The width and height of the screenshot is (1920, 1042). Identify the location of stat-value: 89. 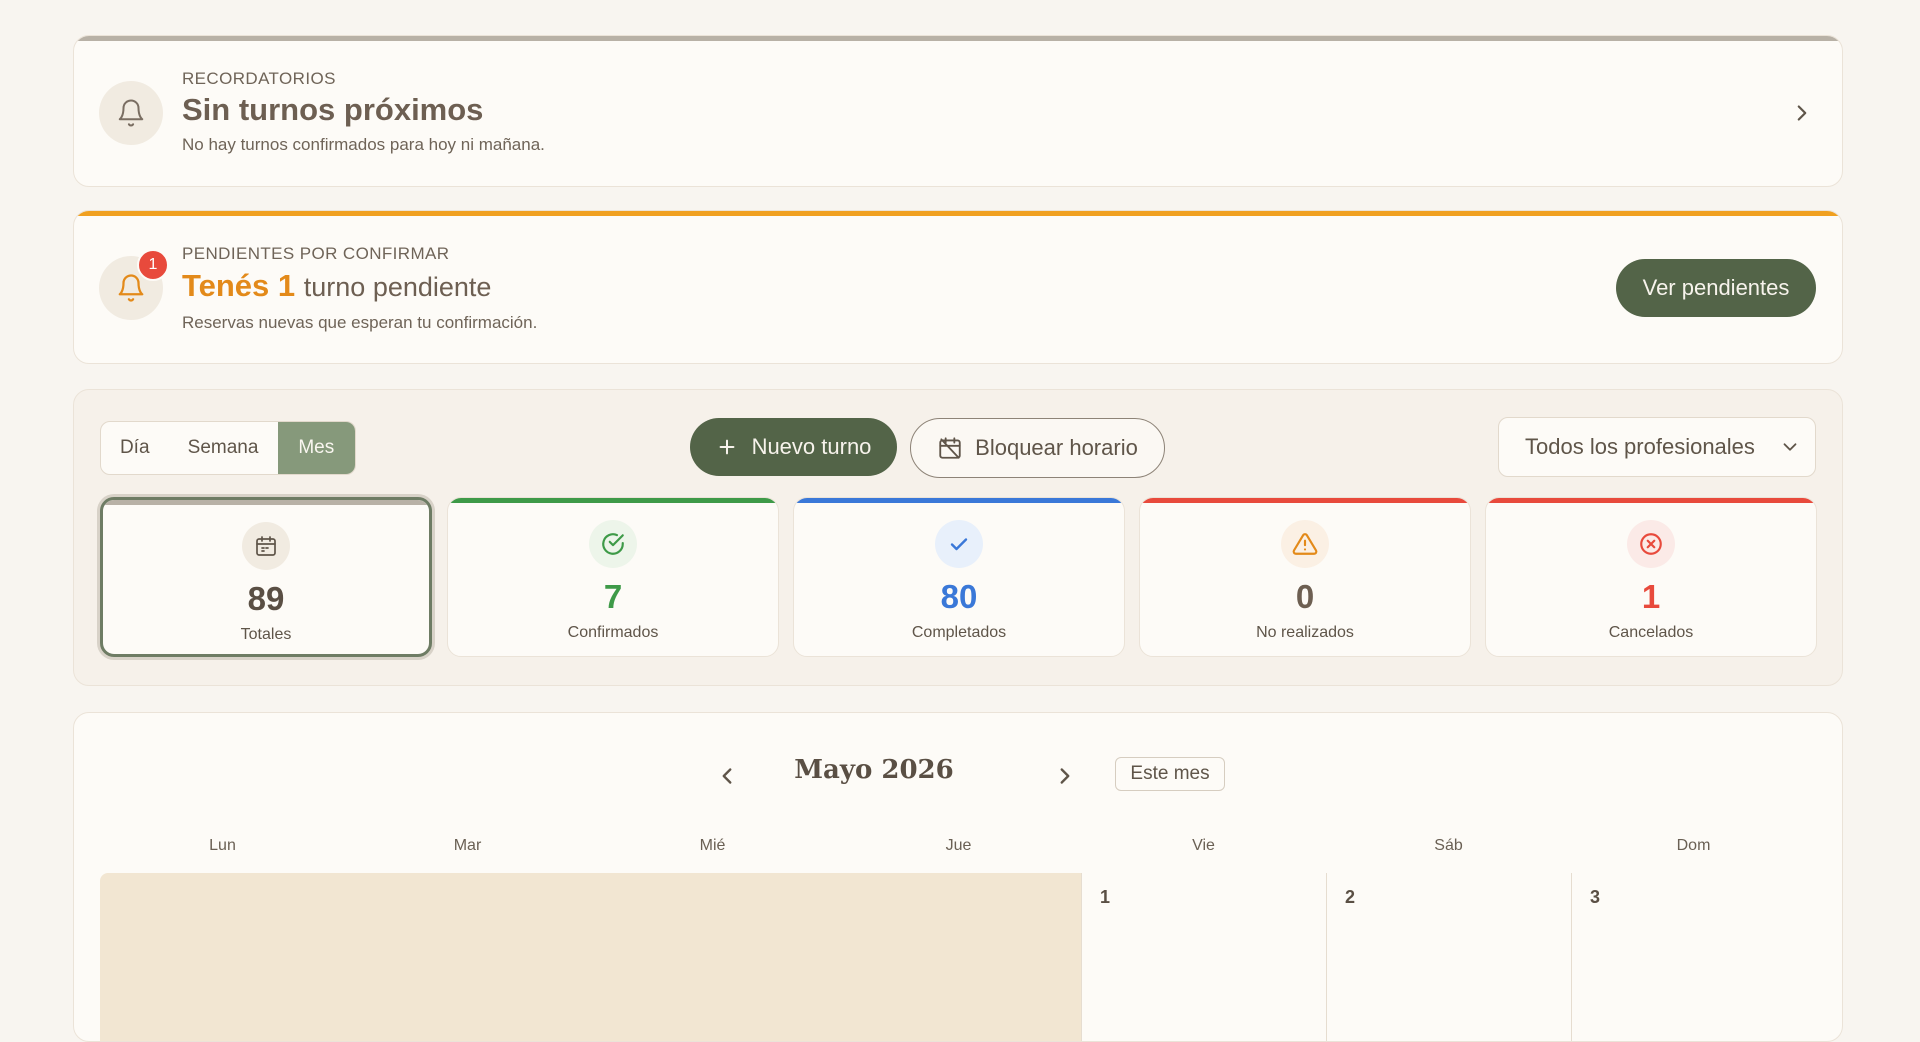
(266, 598).